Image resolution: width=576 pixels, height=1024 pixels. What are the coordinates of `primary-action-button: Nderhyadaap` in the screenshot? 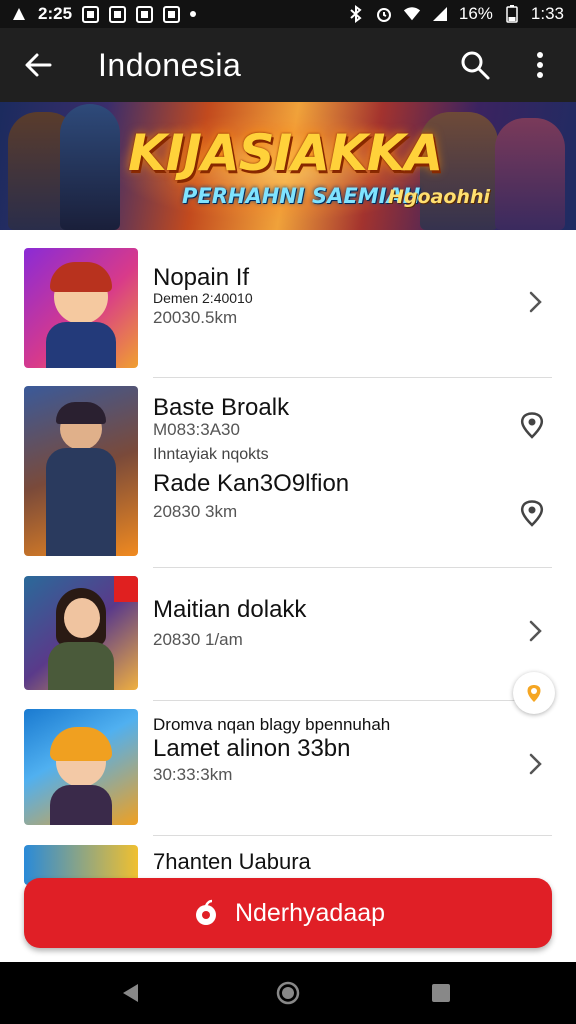 It's located at (288, 913).